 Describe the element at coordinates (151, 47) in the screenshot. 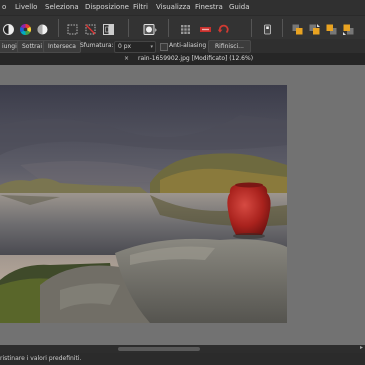

I see `chevron-down-icon: ▾` at that location.